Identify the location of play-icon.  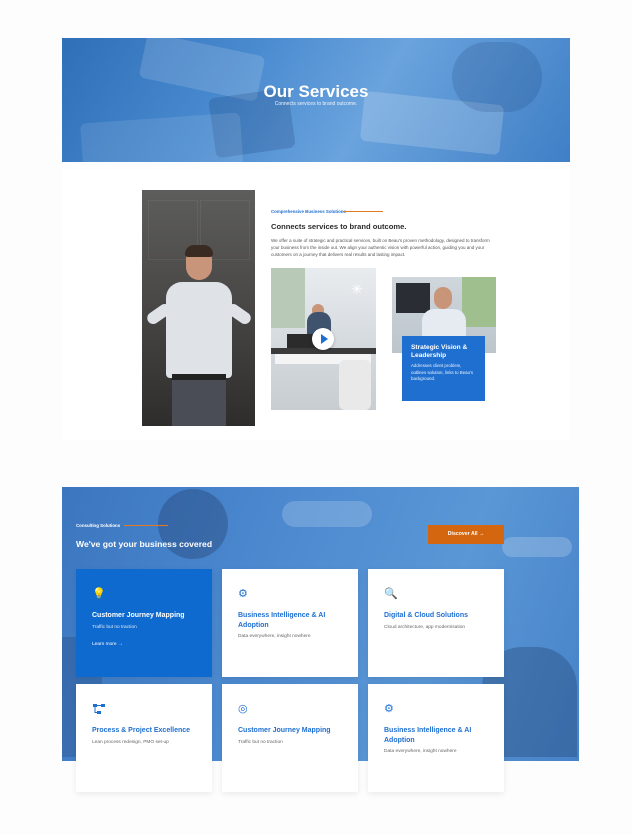
(324, 339).